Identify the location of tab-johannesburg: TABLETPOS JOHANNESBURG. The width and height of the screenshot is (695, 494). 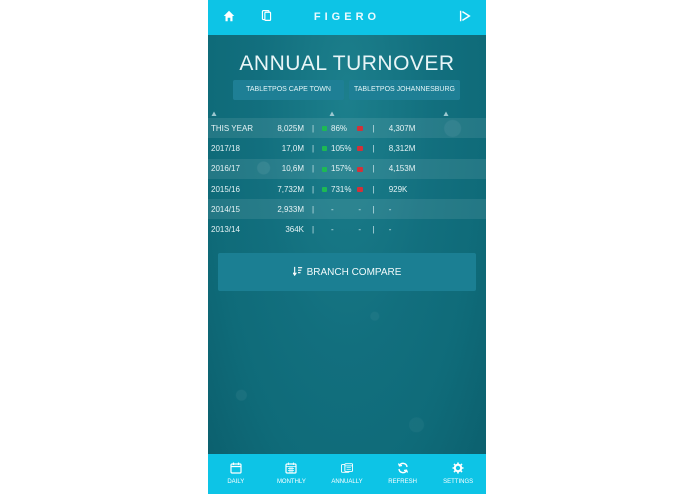
(404, 90).